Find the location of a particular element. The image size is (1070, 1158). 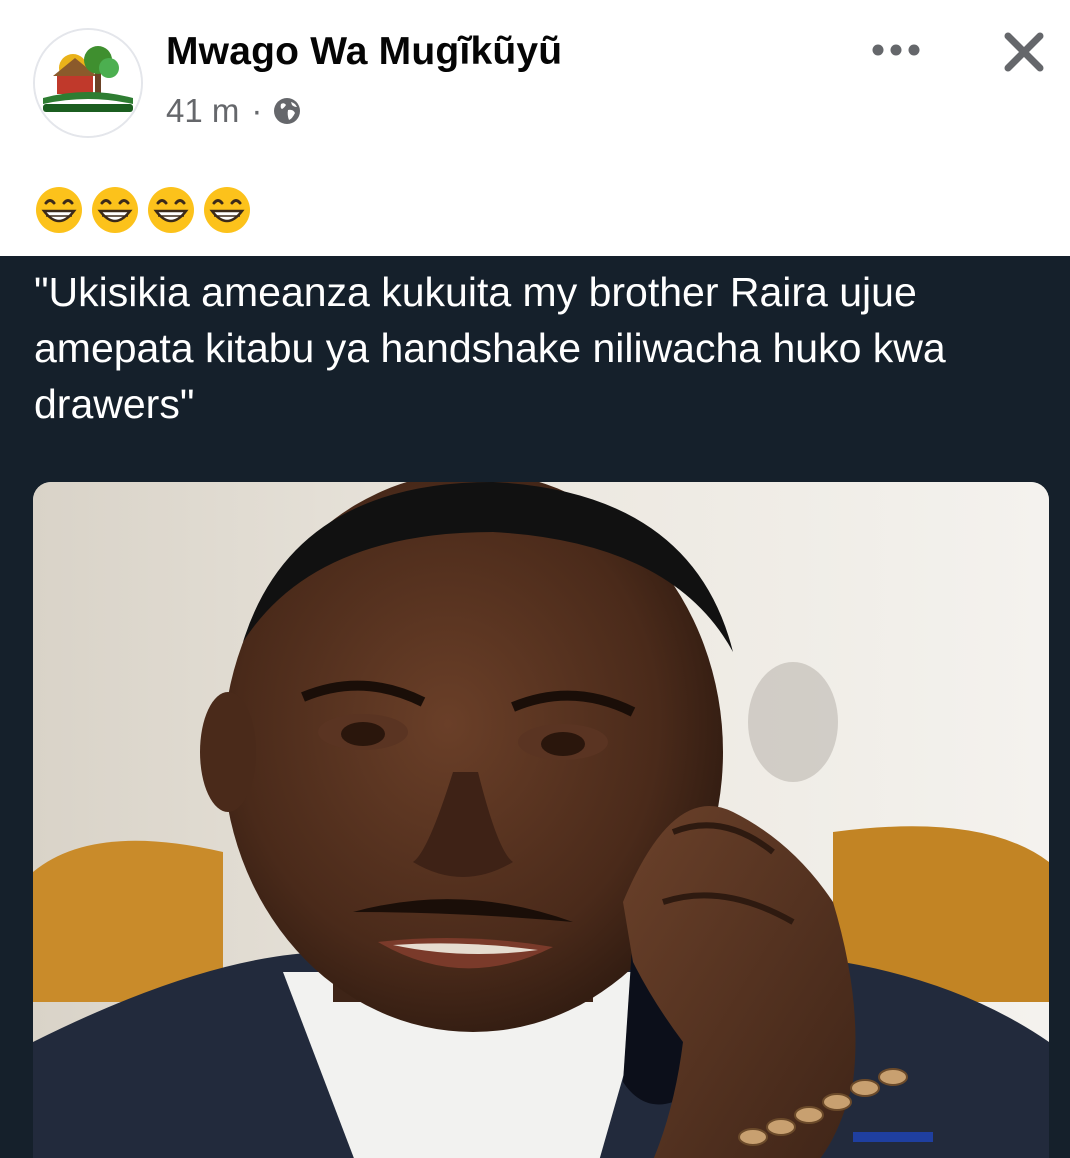

more-horizontal-icon is located at coordinates (896, 50).